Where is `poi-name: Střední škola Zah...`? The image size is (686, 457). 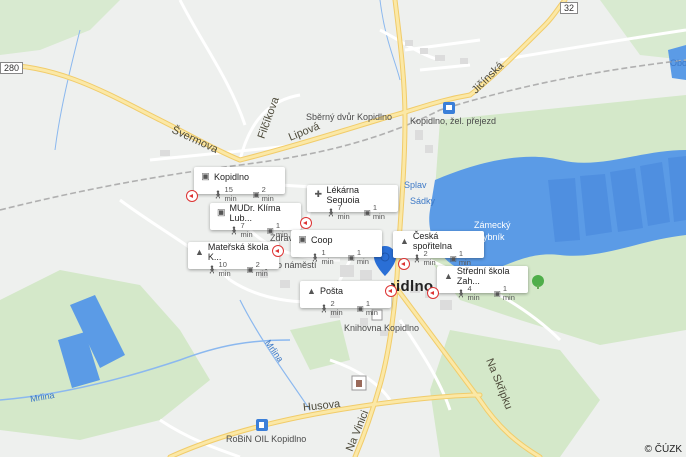
poi-name: Střední škola Zah... is located at coordinates (483, 275).